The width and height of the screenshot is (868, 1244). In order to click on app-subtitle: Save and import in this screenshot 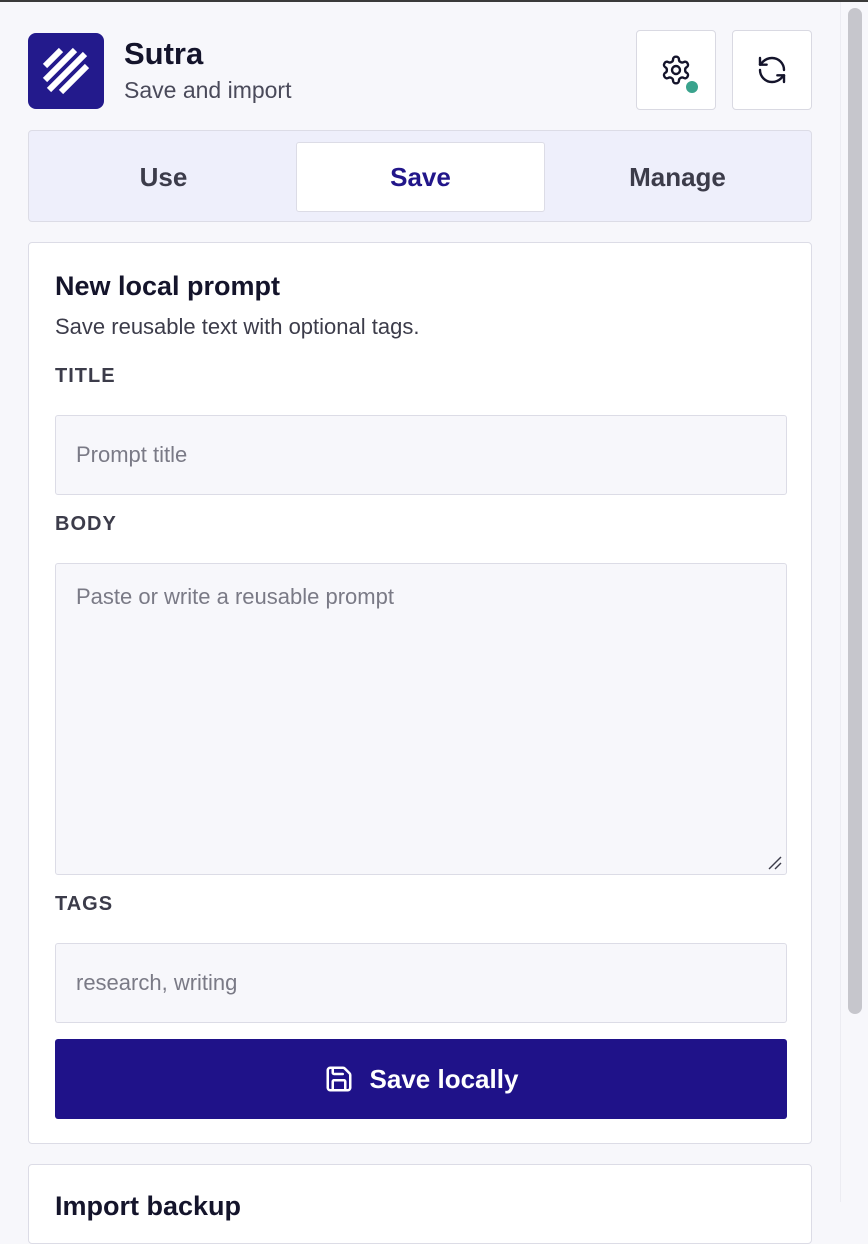, I will do `click(208, 90)`.